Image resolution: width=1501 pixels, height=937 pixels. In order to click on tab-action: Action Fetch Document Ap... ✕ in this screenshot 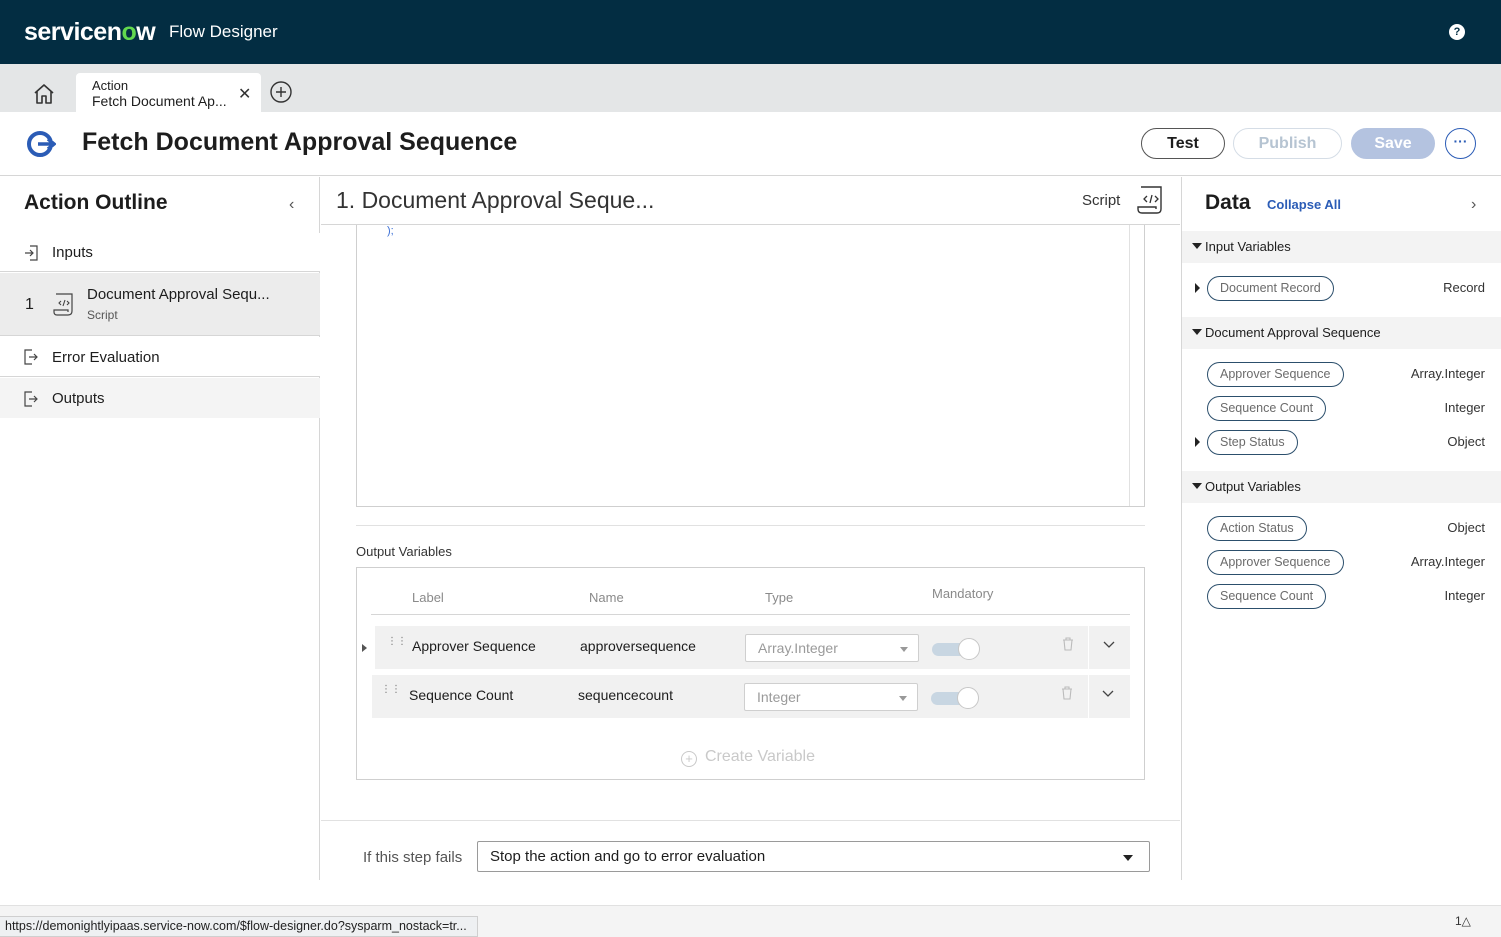, I will do `click(168, 92)`.